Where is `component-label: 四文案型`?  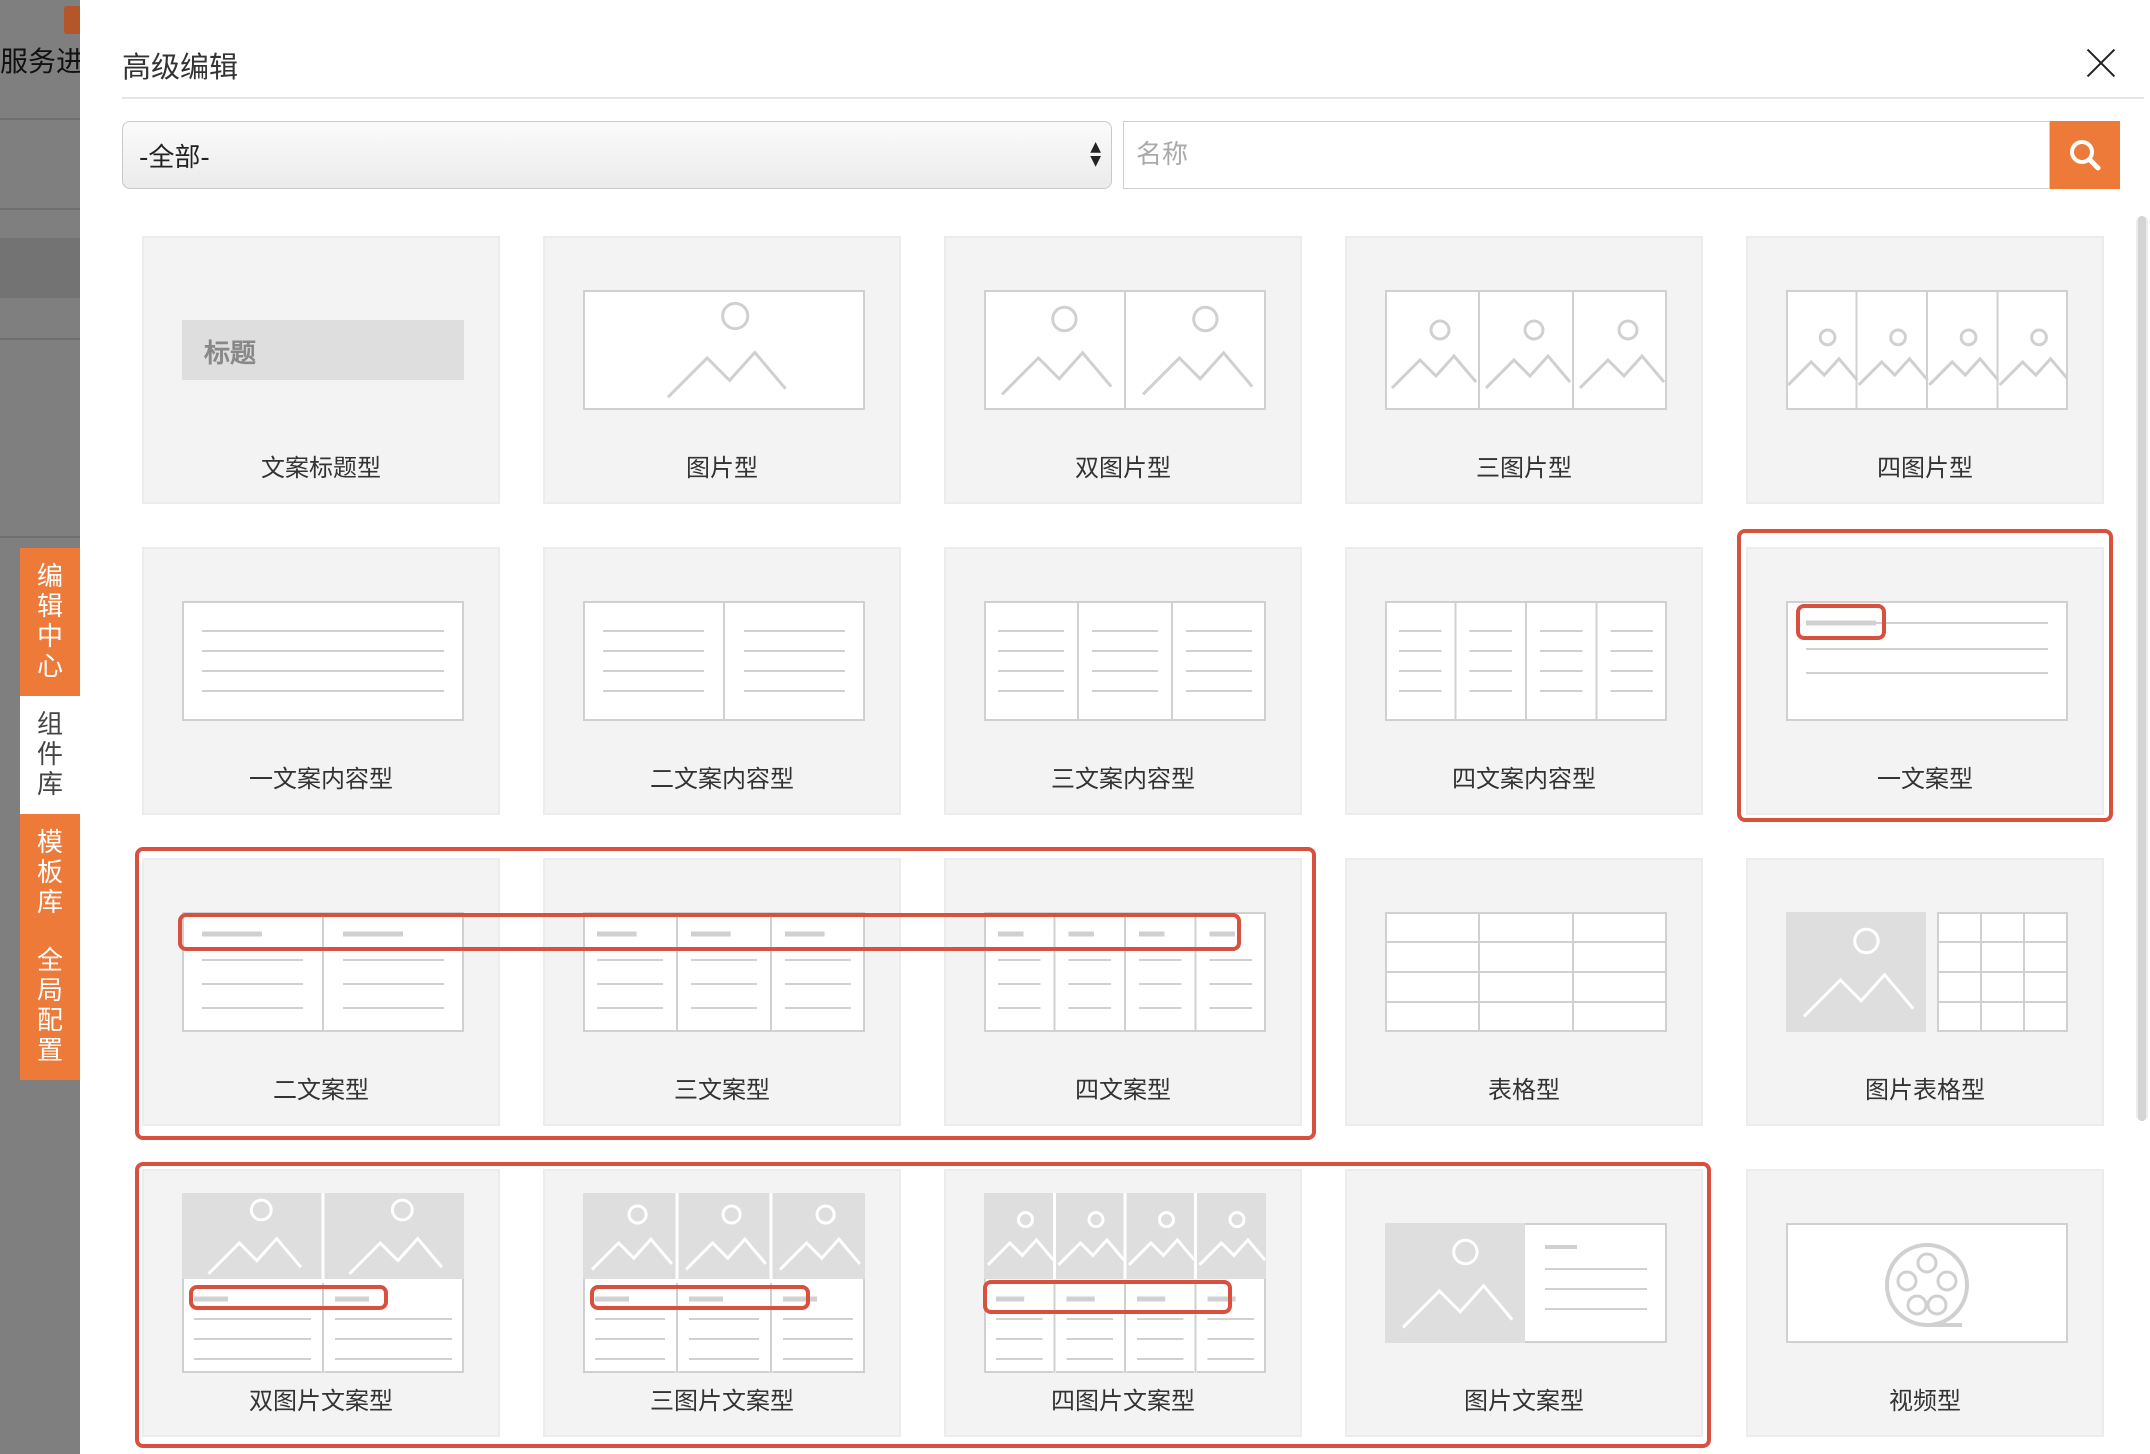 component-label: 四文案型 is located at coordinates (1123, 1090).